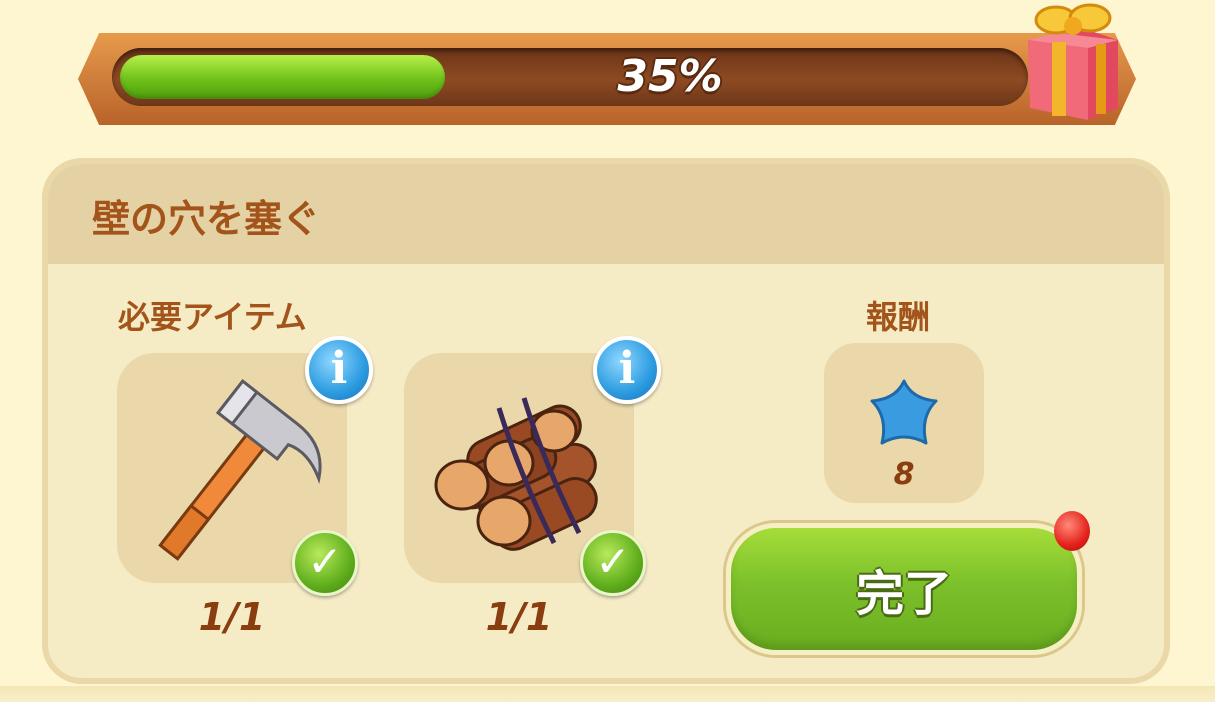 The width and height of the screenshot is (1215, 702). What do you see at coordinates (570, 77) in the screenshot?
I see `progress-bar: 35%` at bounding box center [570, 77].